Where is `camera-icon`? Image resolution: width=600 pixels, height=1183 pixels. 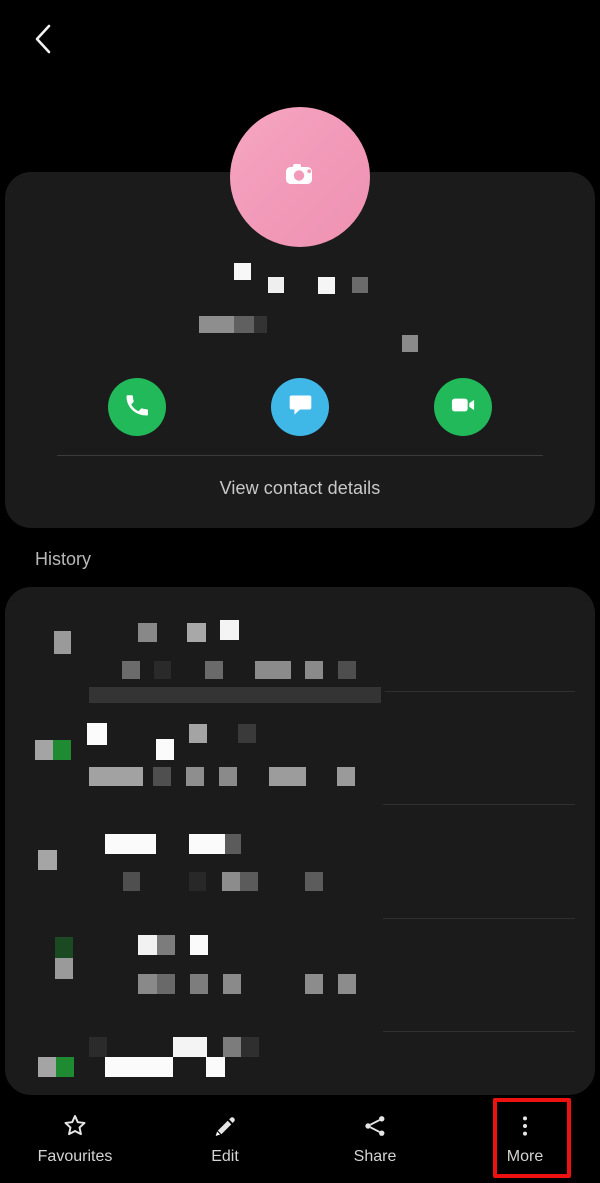 camera-icon is located at coordinates (300, 177).